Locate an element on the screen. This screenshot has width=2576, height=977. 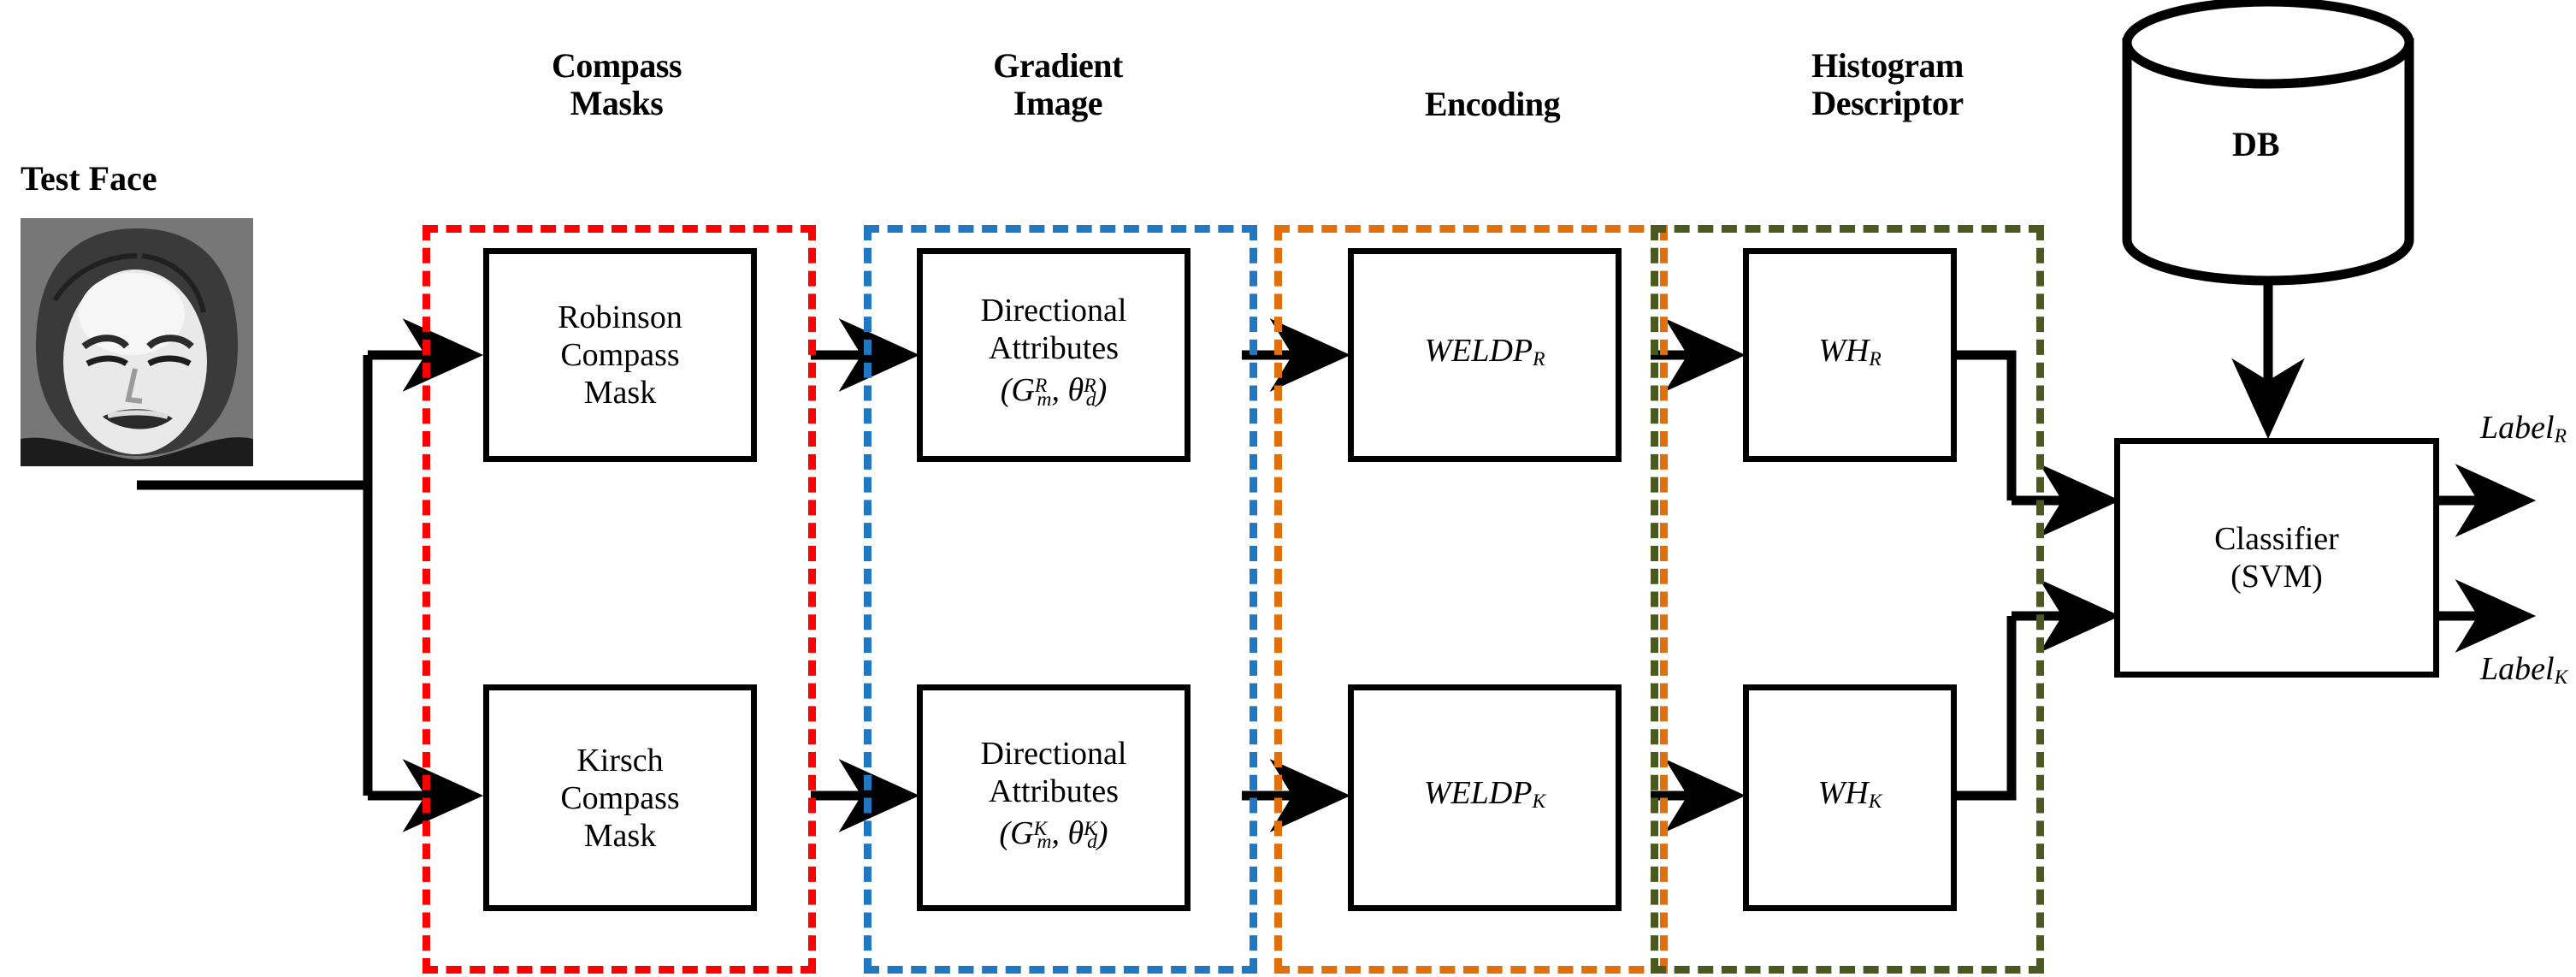
test-face-image is located at coordinates (137, 342).